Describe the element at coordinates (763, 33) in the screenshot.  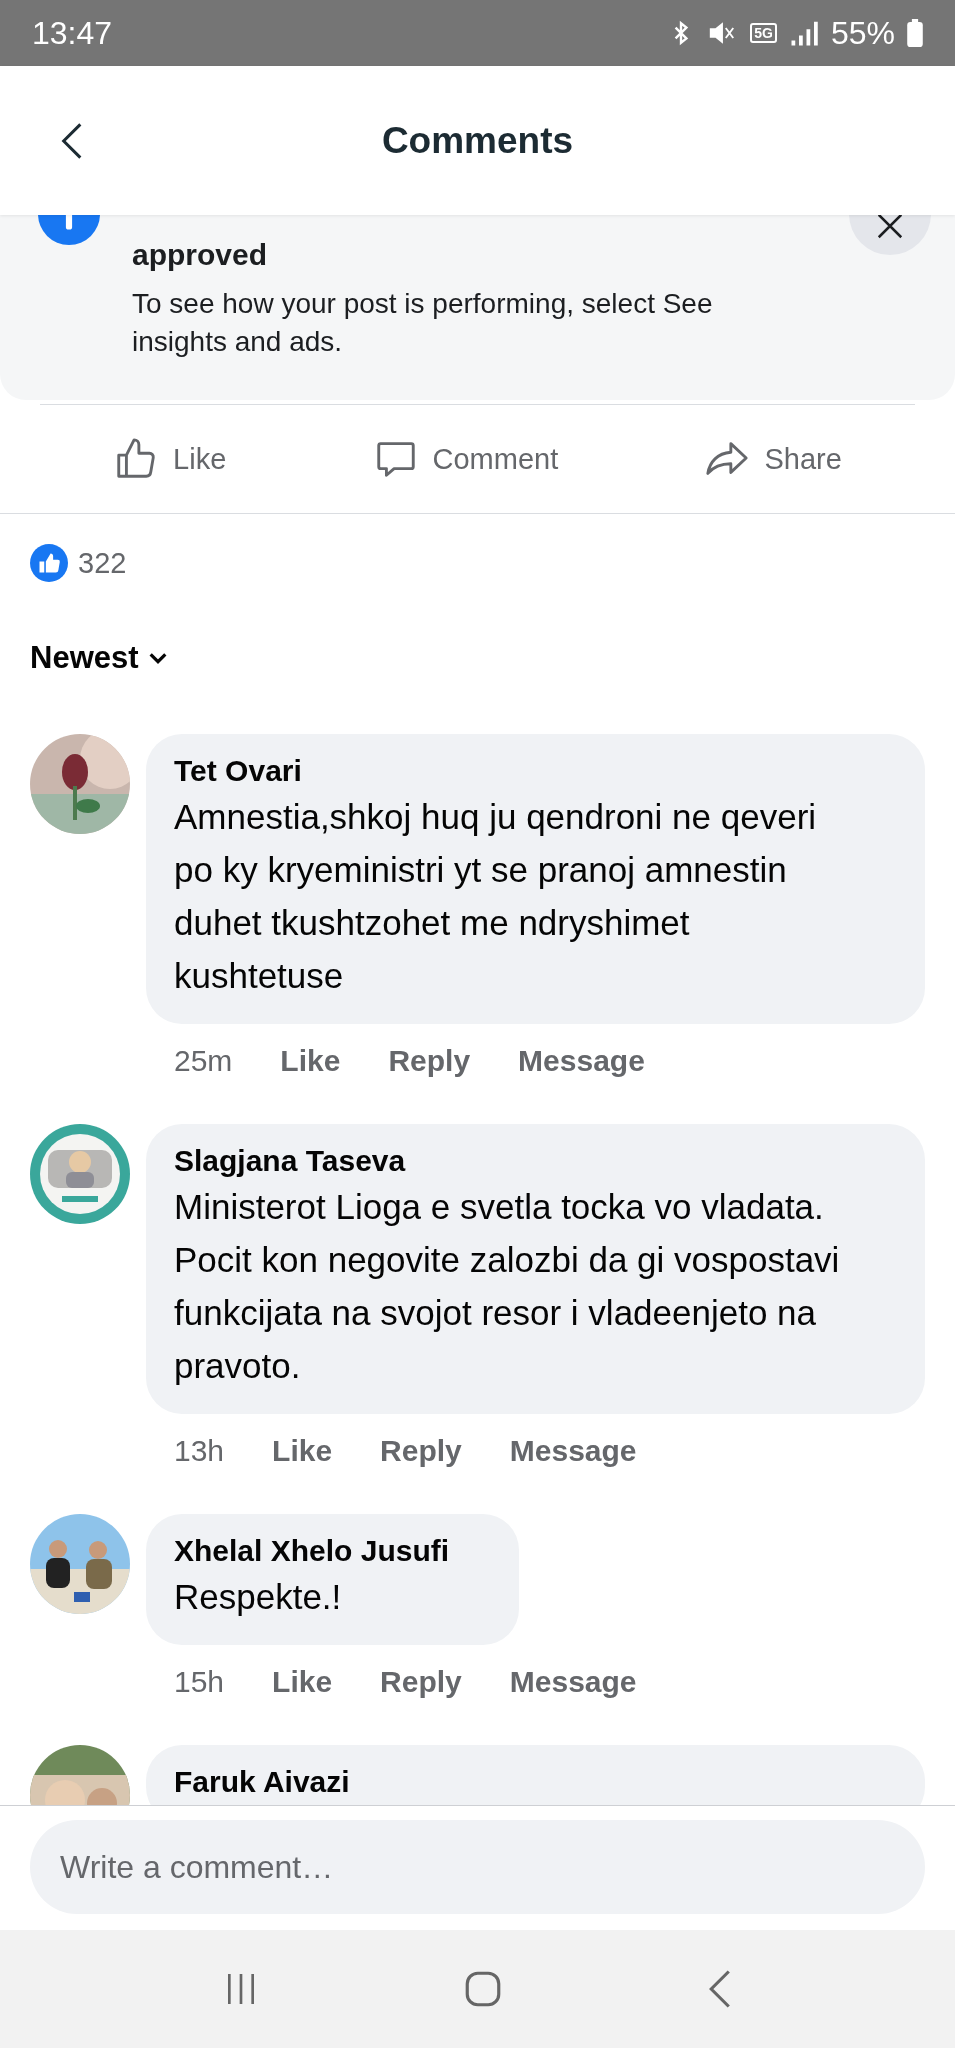
I see `network-badge: 5G` at that location.